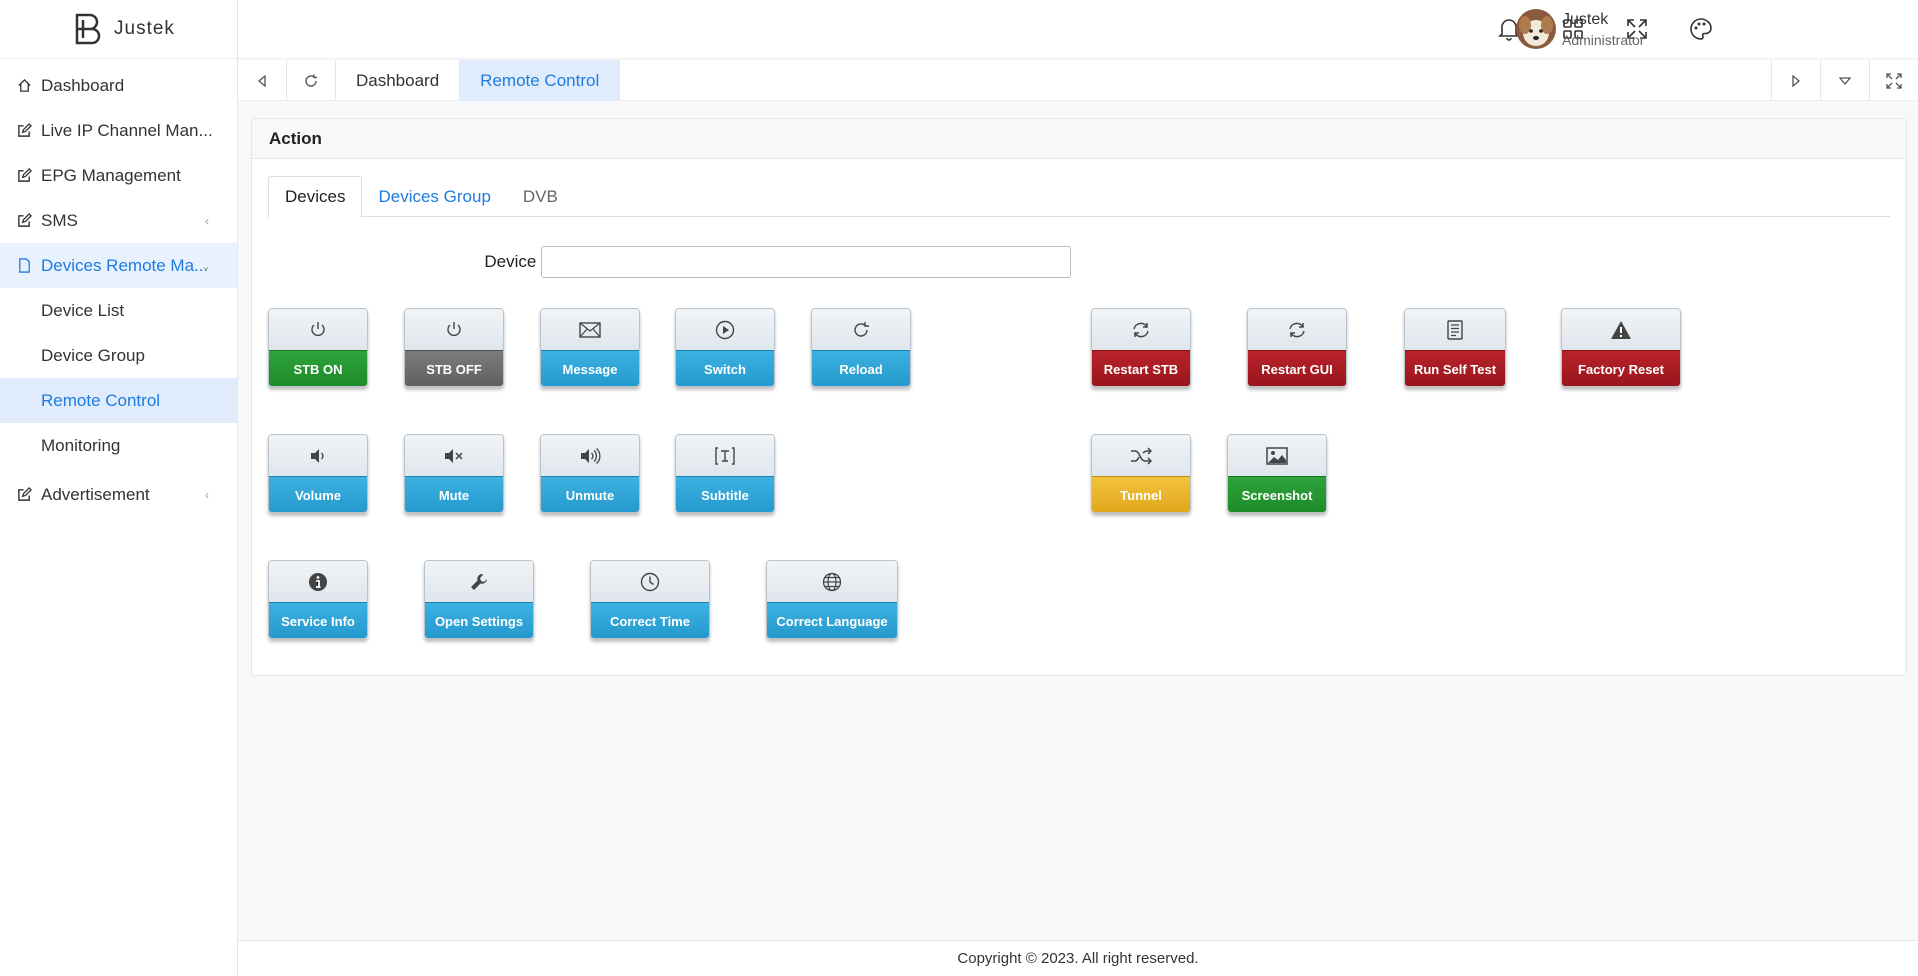  I want to click on file-icon, so click(24, 266).